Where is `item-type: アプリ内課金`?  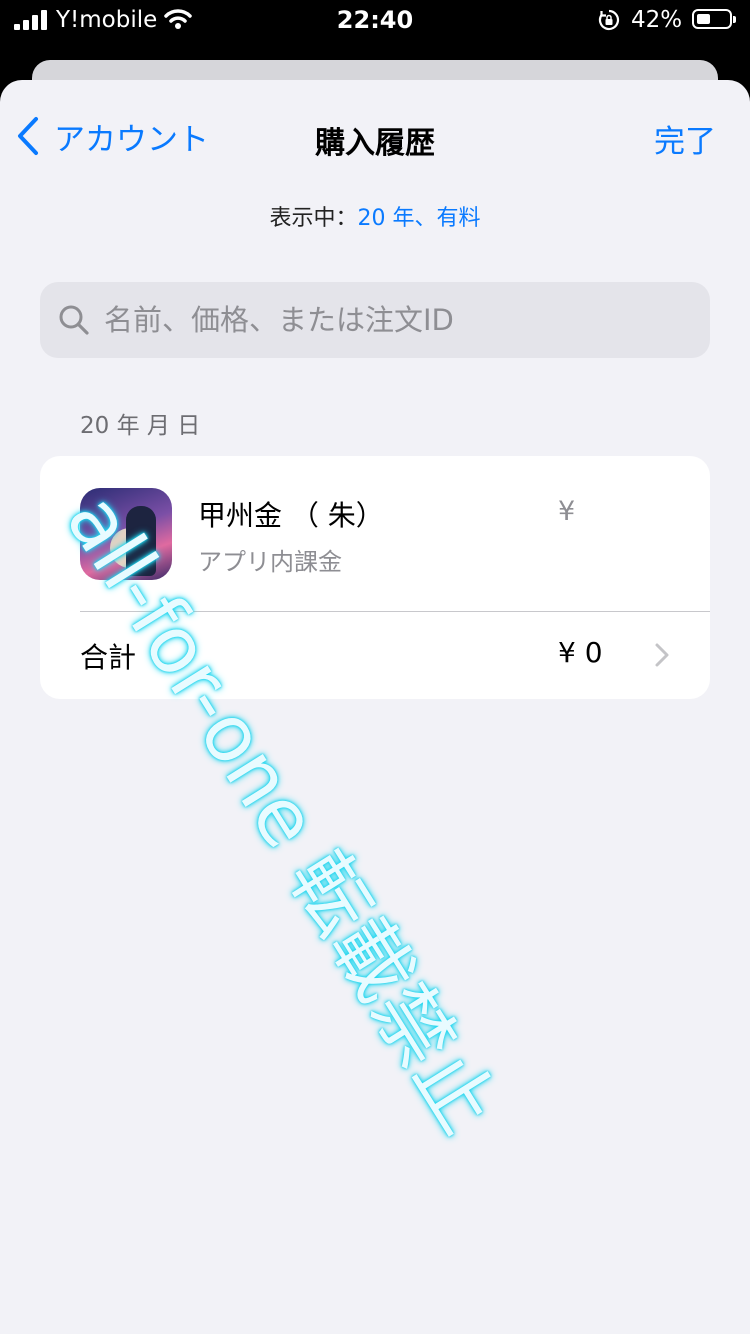
item-type: アプリ内課金 is located at coordinates (270, 562).